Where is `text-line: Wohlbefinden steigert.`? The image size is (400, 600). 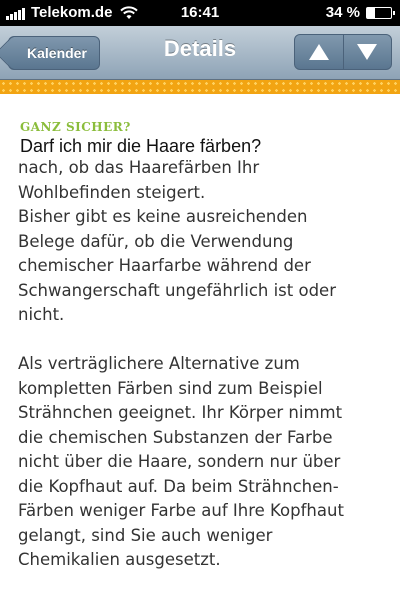
text-line: Wohlbefinden steigert. is located at coordinates (112, 192).